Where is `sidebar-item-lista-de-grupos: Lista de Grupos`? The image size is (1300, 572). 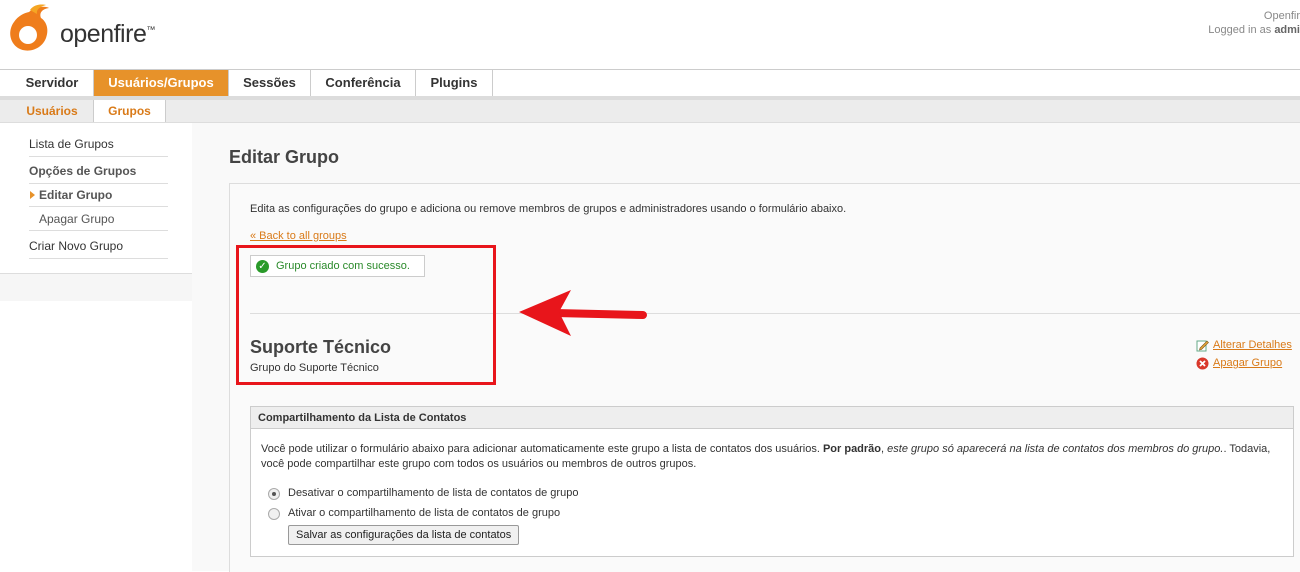
sidebar-item-lista-de-grupos: Lista de Grupos is located at coordinates (98, 144).